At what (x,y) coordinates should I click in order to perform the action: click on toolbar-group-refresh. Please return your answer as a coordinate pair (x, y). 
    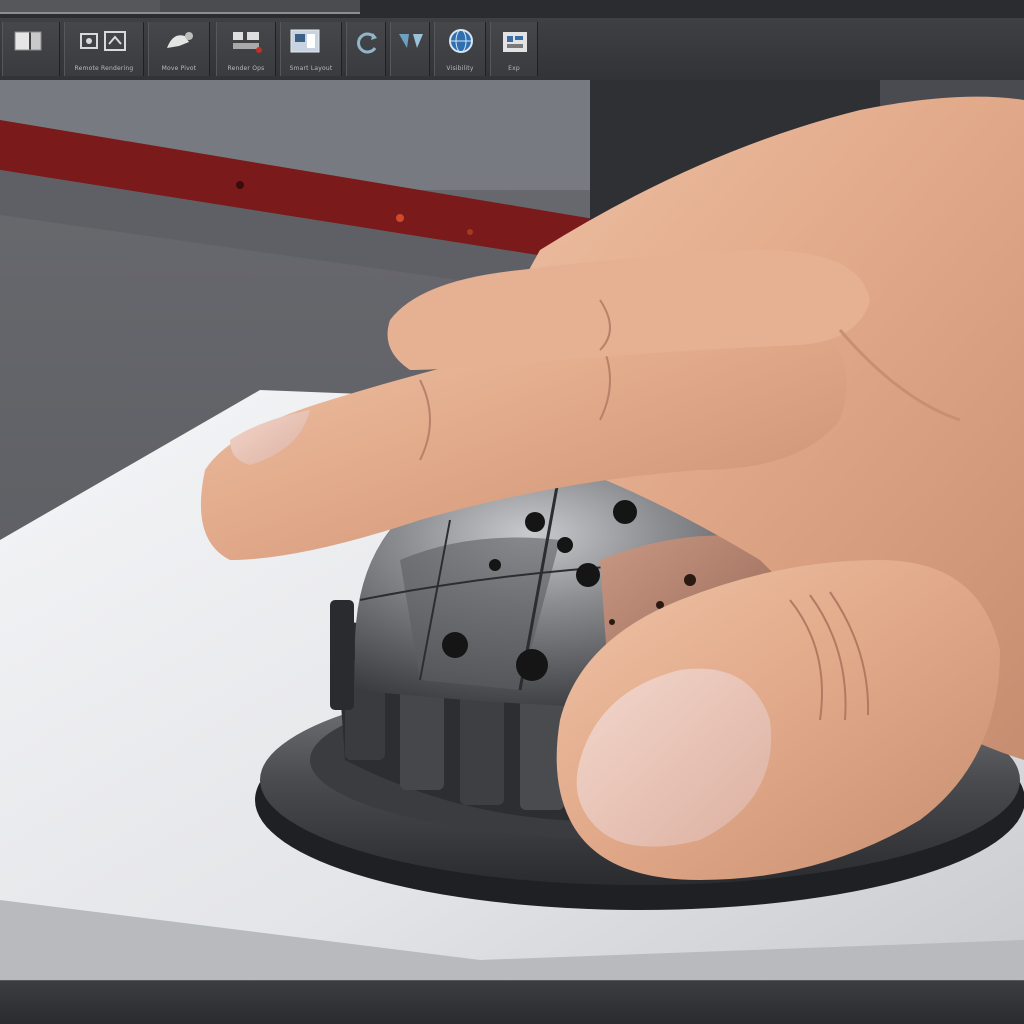
    Looking at the image, I should click on (366, 49).